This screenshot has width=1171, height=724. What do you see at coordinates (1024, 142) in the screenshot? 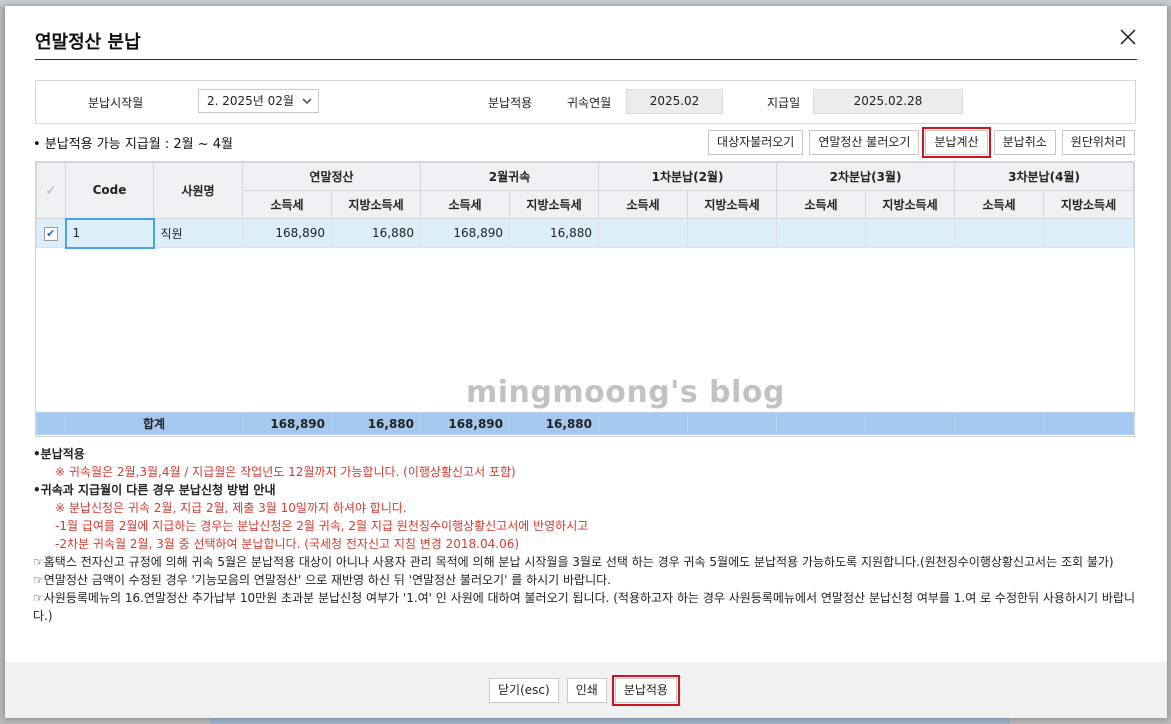
I see `cancel-installment-button: 분납취소` at bounding box center [1024, 142].